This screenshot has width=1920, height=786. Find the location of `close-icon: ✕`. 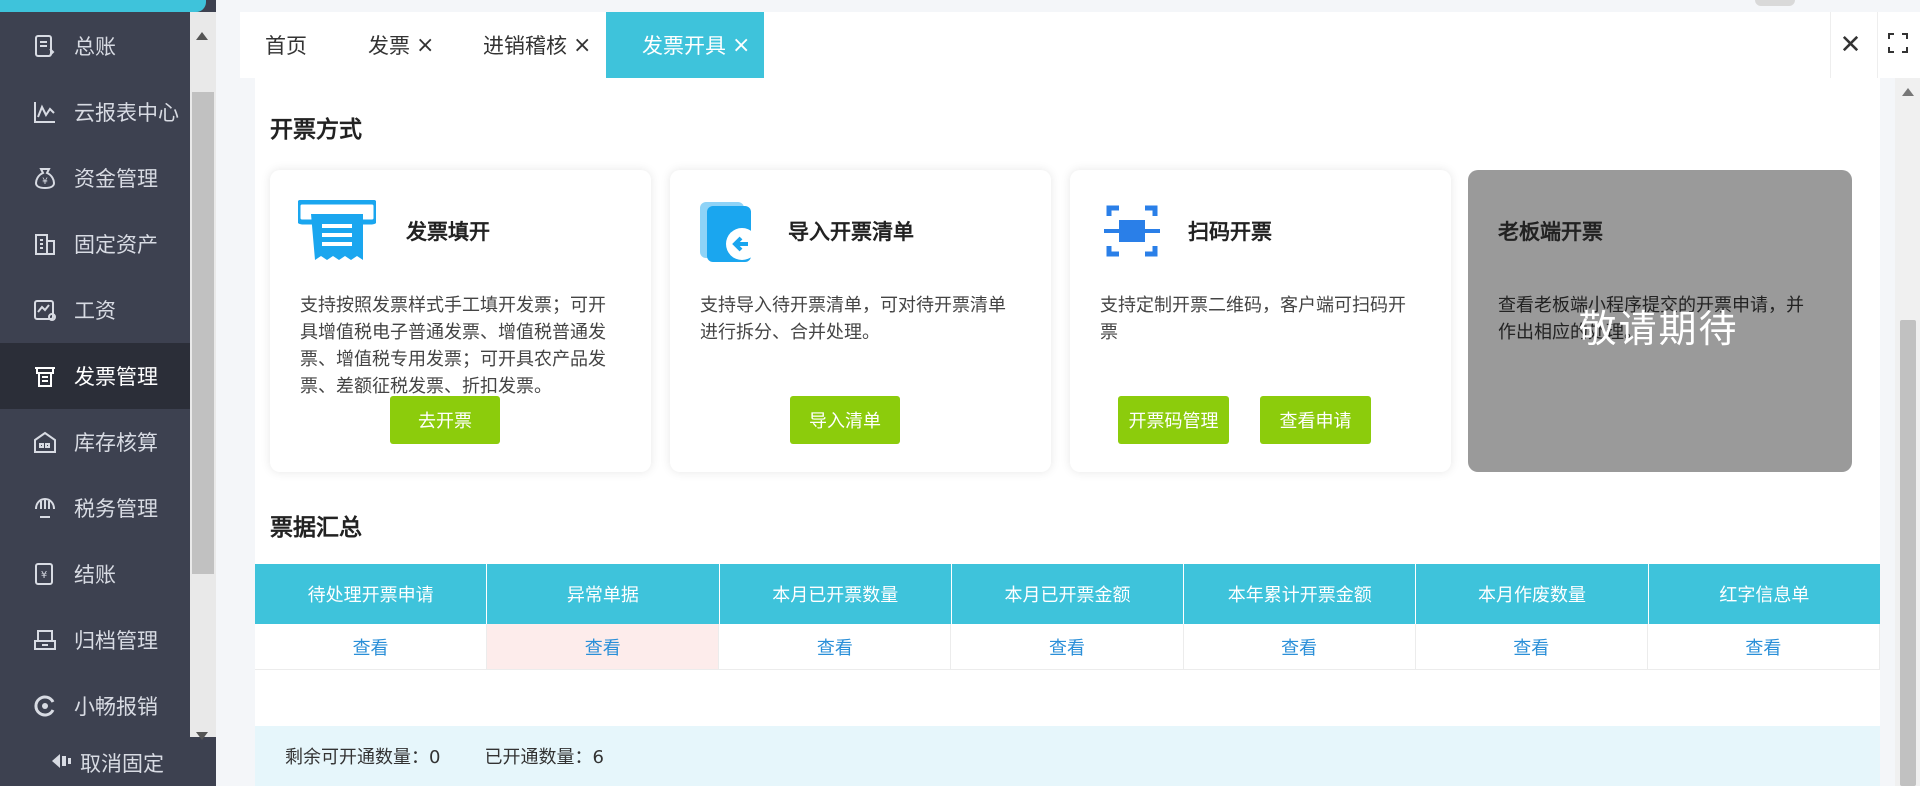

close-icon: ✕ is located at coordinates (1850, 45).